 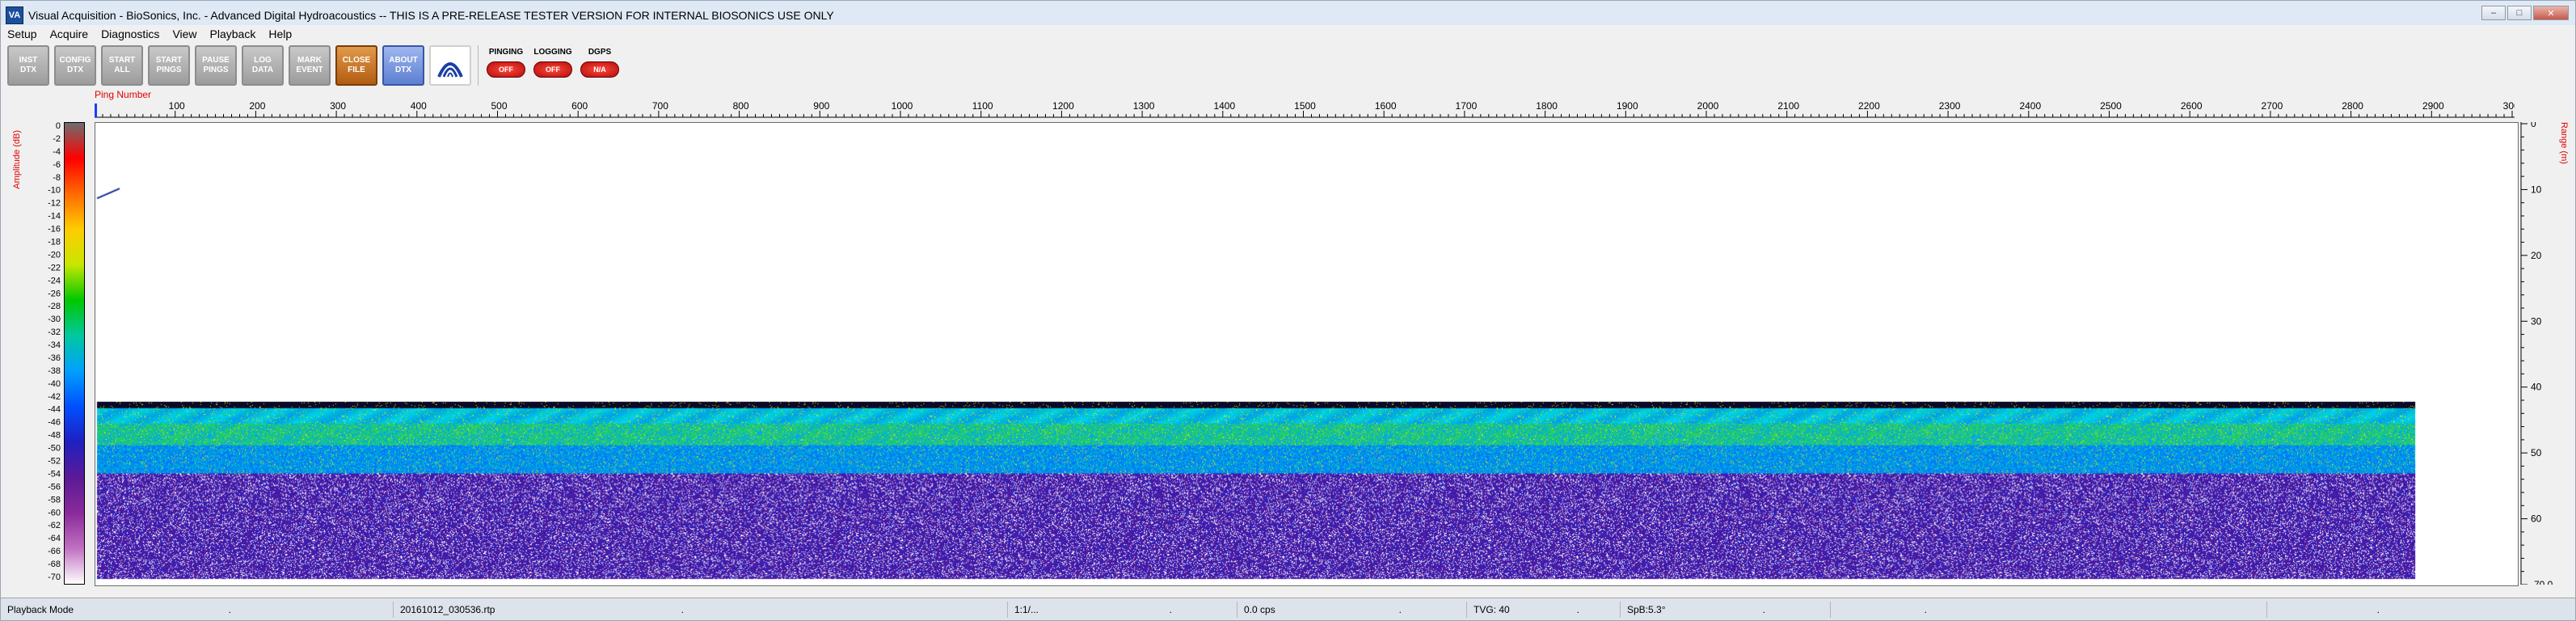 I want to click on log-data-button: LOG DATA, so click(x=263, y=65).